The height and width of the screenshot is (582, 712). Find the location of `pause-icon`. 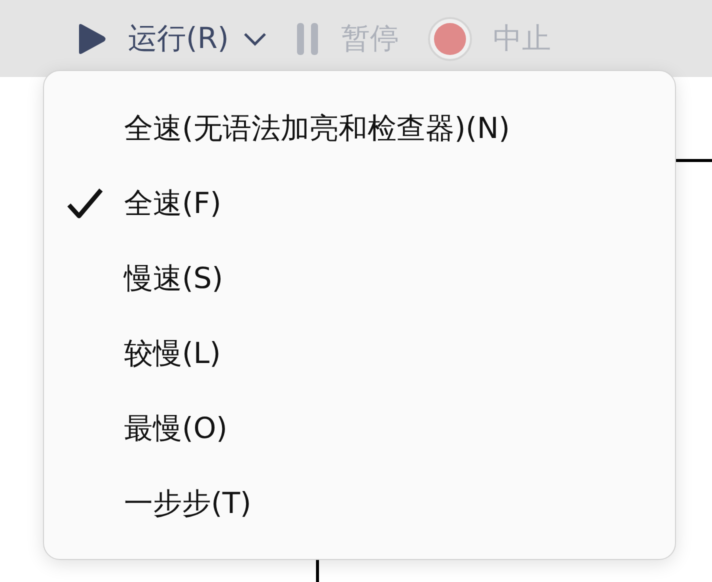

pause-icon is located at coordinates (307, 39).